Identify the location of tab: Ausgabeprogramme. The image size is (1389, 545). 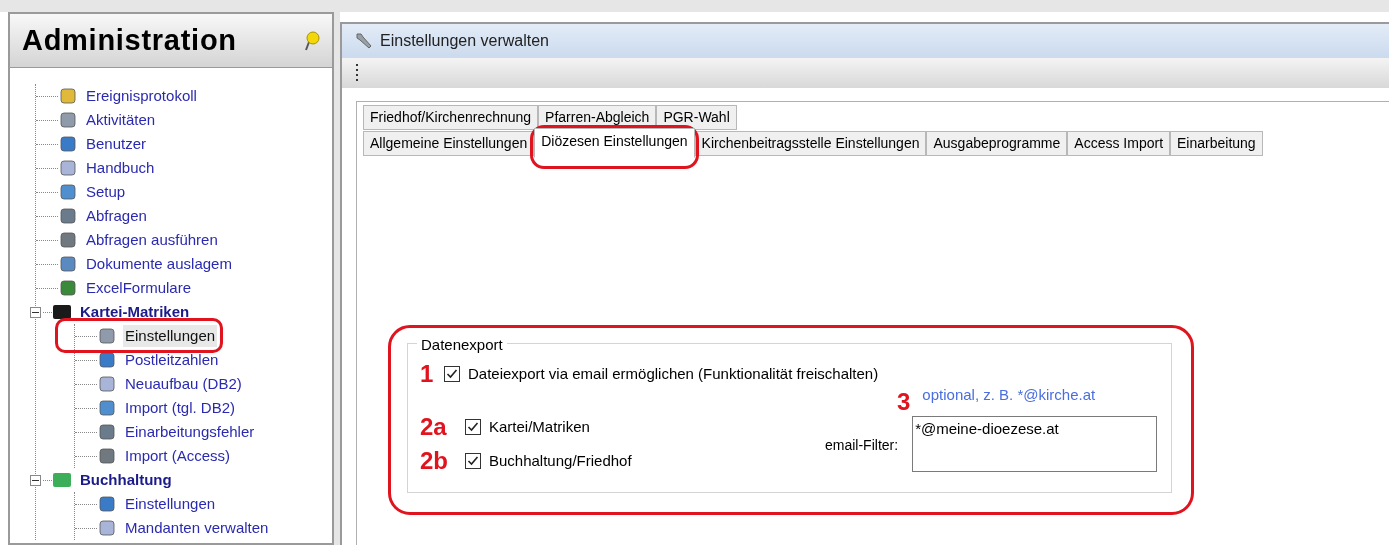
(997, 143).